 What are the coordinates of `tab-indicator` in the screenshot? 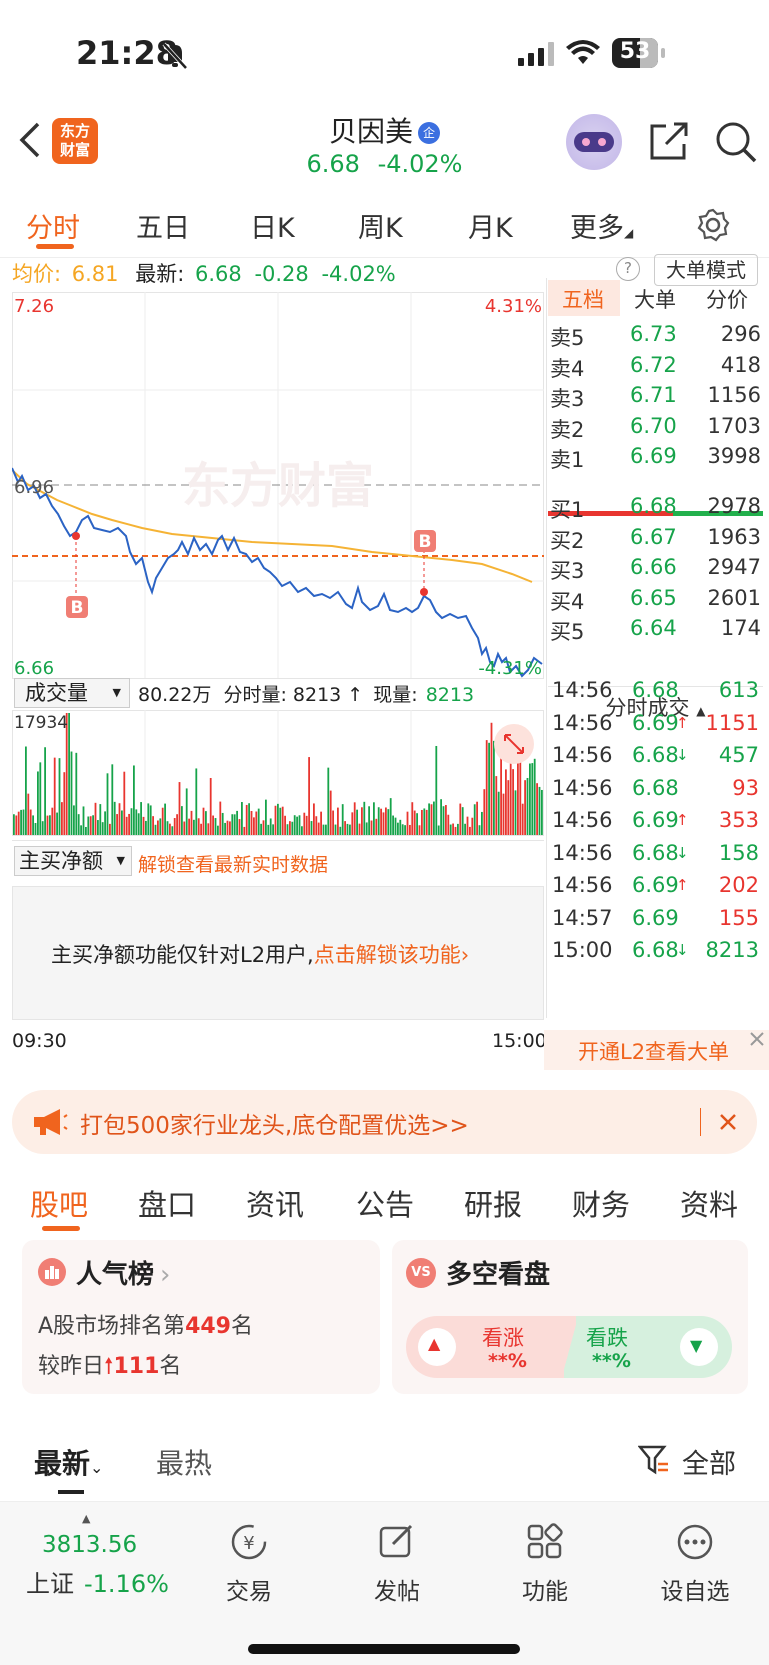 It's located at (55, 246).